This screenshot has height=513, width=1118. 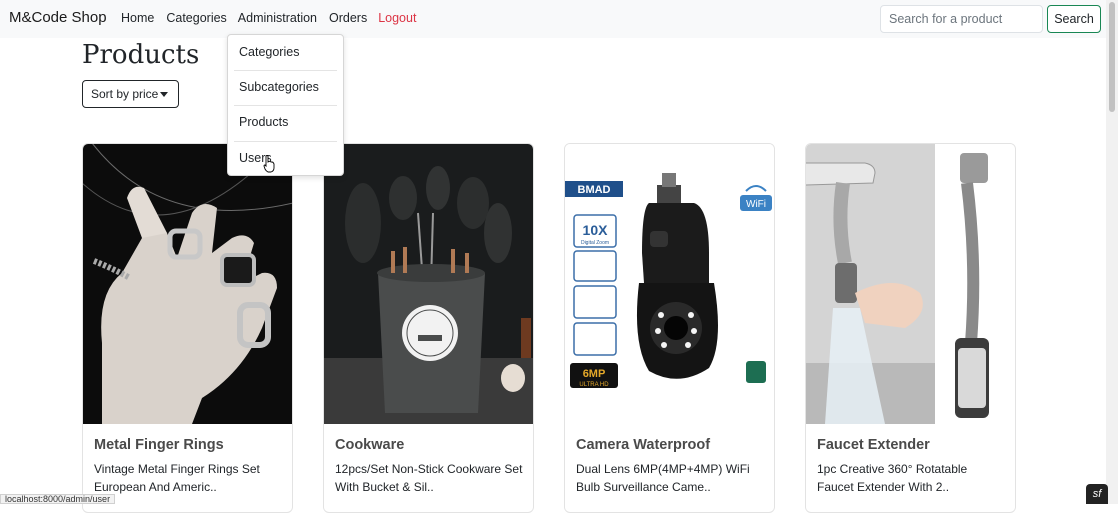 I want to click on product-card: BMAD WiFi 10X Digital Zoom 6MP ULTRA HD, so click(x=669, y=328).